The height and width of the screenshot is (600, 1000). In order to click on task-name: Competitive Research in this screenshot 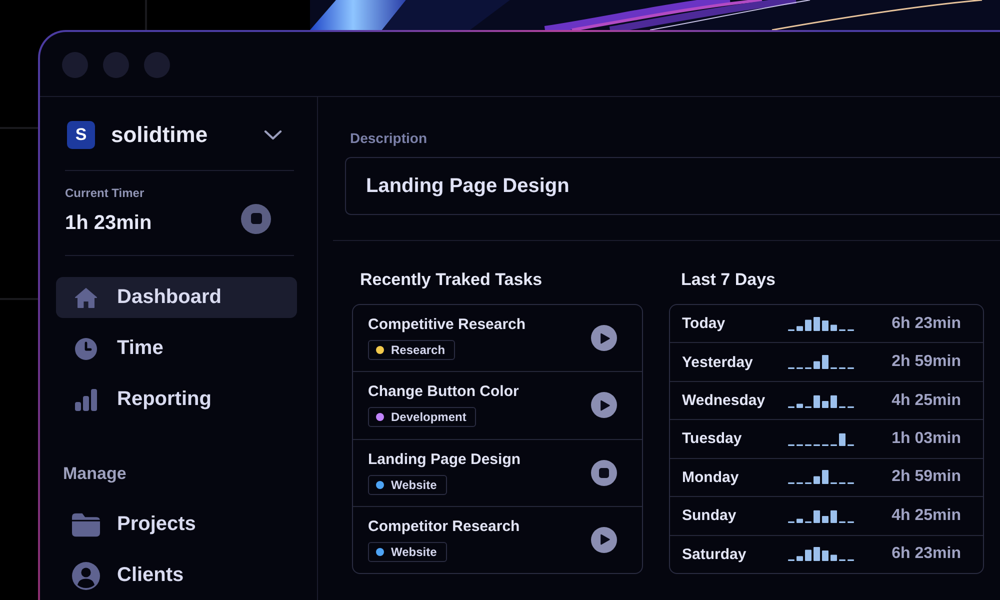, I will do `click(447, 325)`.